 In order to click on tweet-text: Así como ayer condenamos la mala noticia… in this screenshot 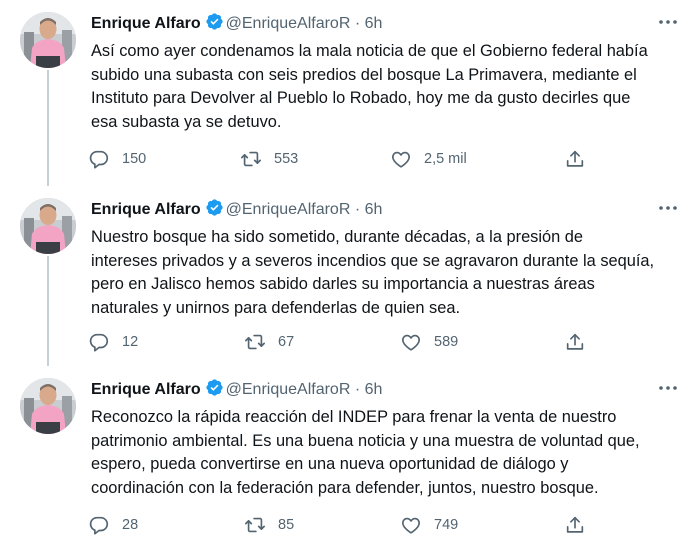, I will do `click(378, 87)`.